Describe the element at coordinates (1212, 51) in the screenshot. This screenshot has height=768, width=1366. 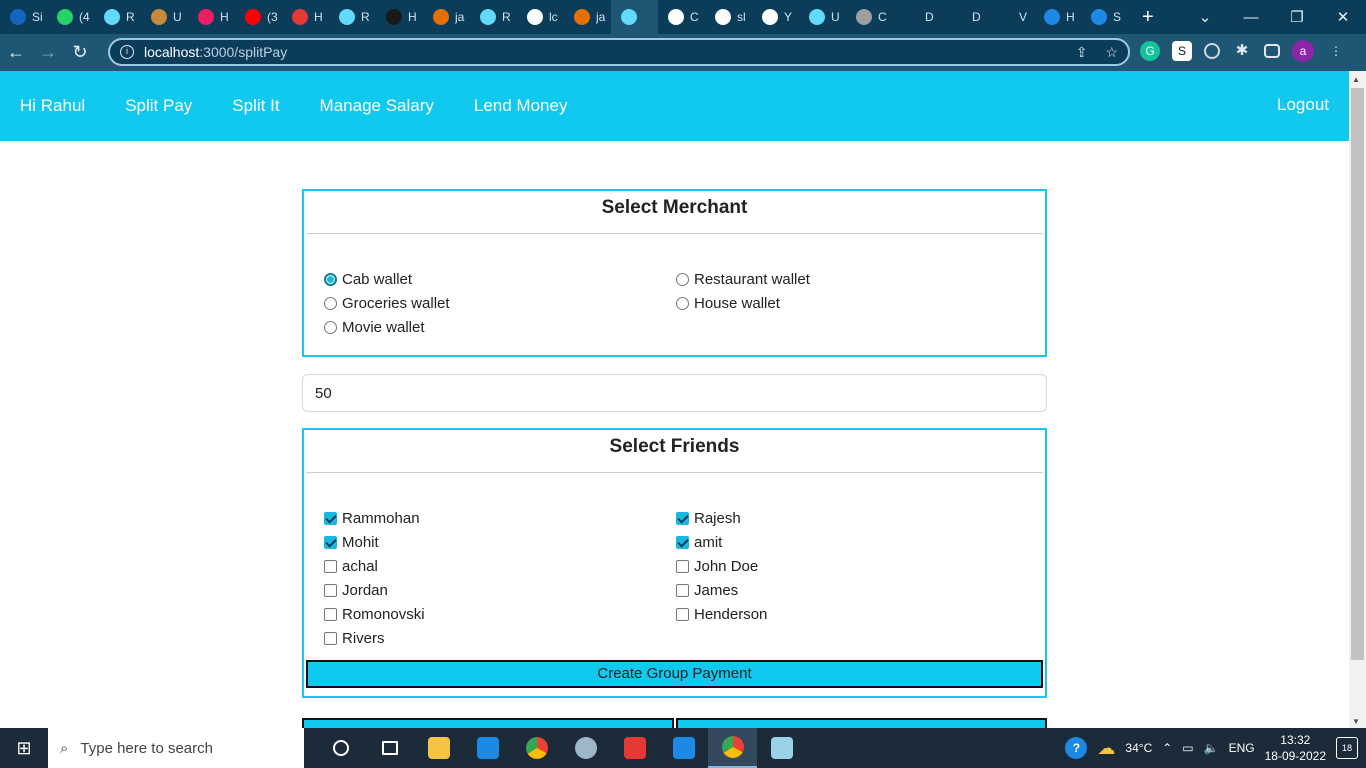
I see `record-extension-icon` at that location.